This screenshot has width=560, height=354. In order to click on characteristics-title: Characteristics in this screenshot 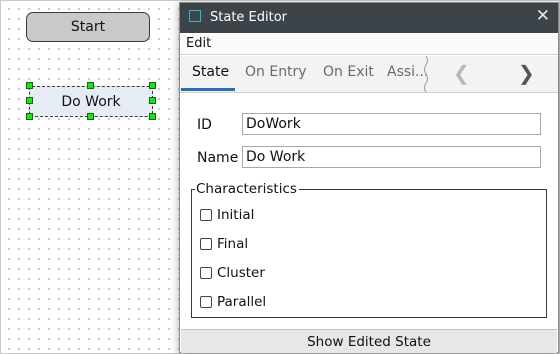, I will do `click(247, 189)`.